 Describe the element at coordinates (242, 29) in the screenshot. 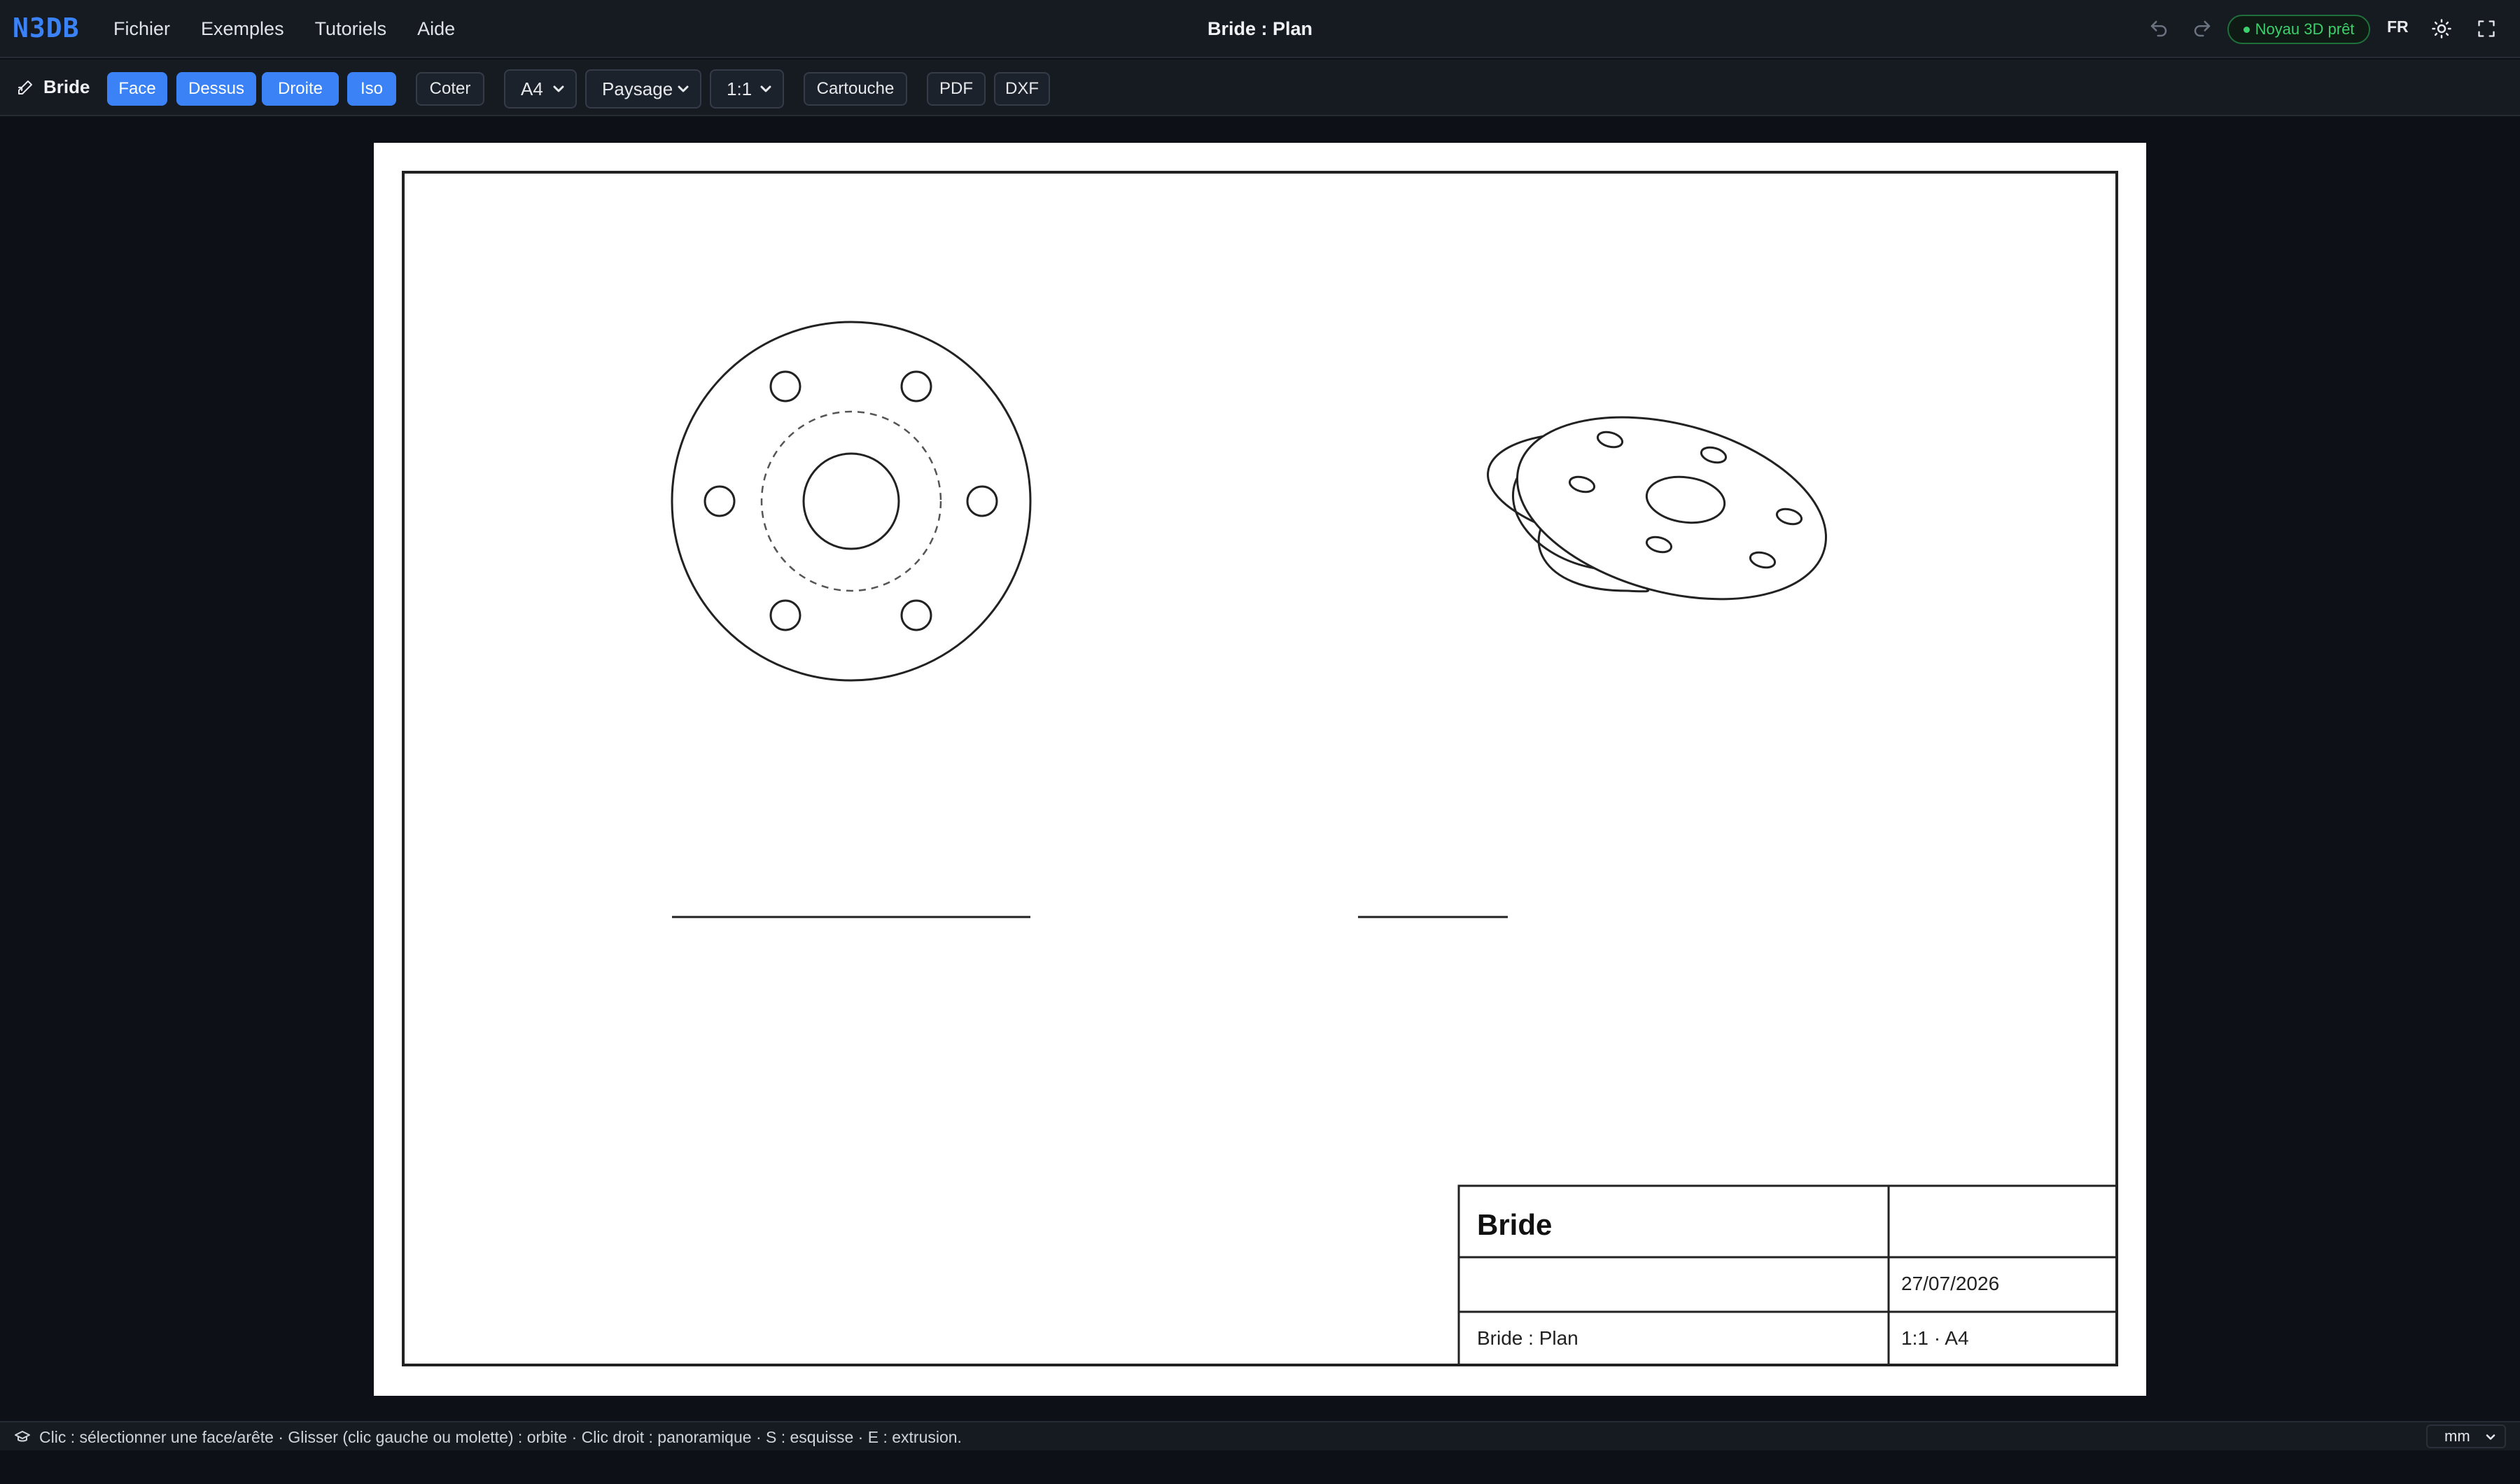

I see `menu-exemples: Exemples` at that location.